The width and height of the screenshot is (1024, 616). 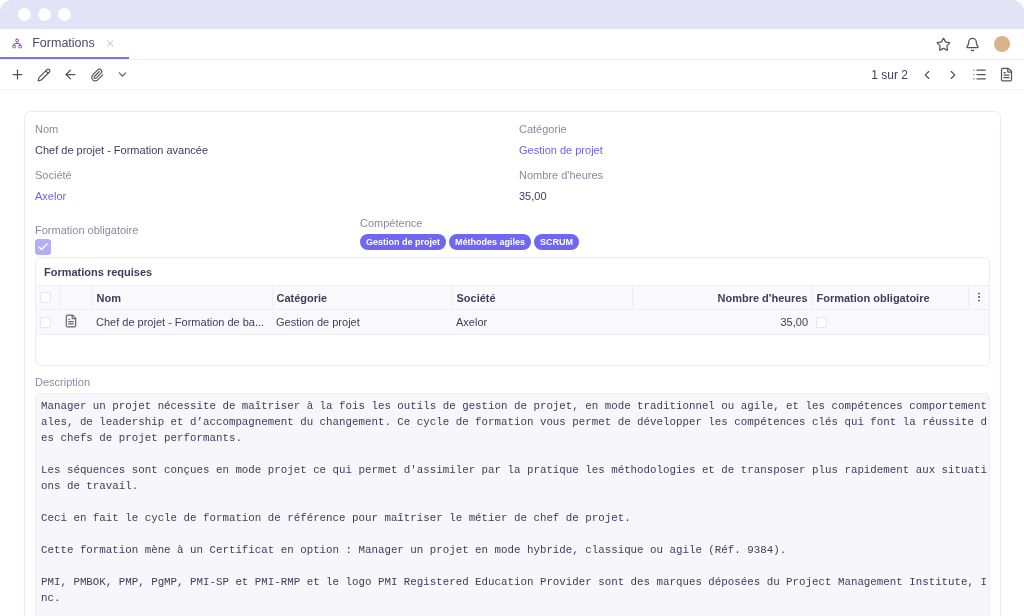 What do you see at coordinates (97, 74) in the screenshot?
I see `paperclip-icon` at bounding box center [97, 74].